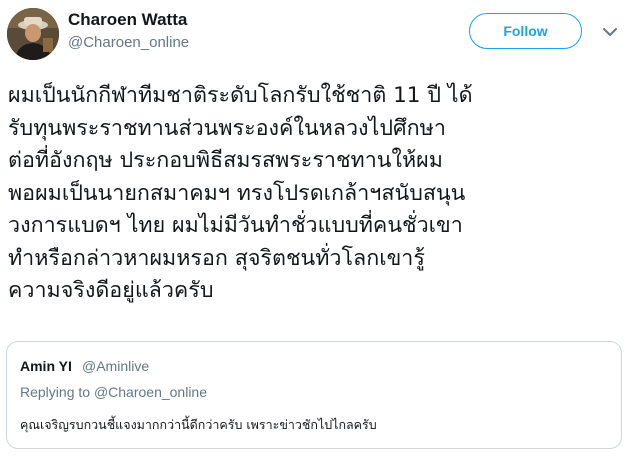 Image resolution: width=633 pixels, height=456 pixels. I want to click on author-avatar, so click(33, 34).